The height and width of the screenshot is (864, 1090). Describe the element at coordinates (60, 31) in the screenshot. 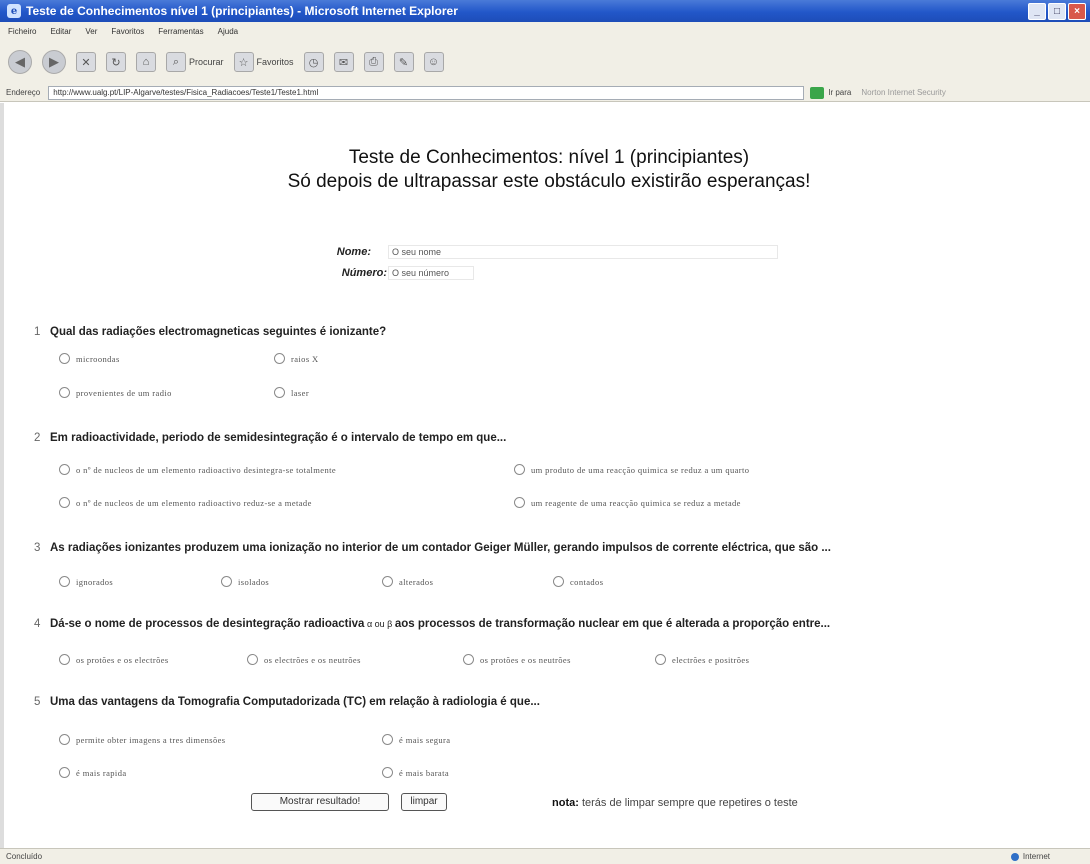

I see `menu-editar: Editar` at that location.